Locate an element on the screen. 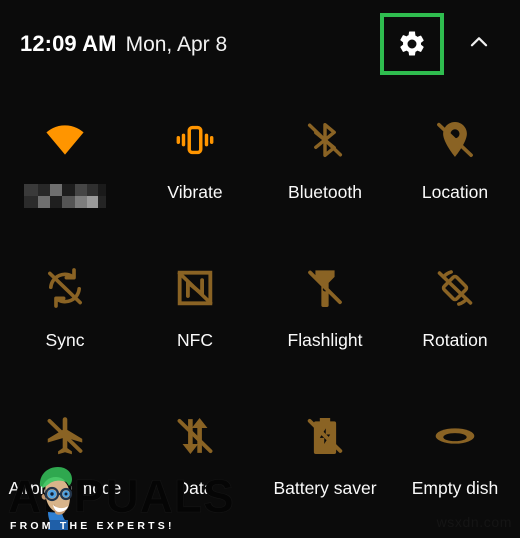 The image size is (520, 538). wifi-icon is located at coordinates (65, 140).